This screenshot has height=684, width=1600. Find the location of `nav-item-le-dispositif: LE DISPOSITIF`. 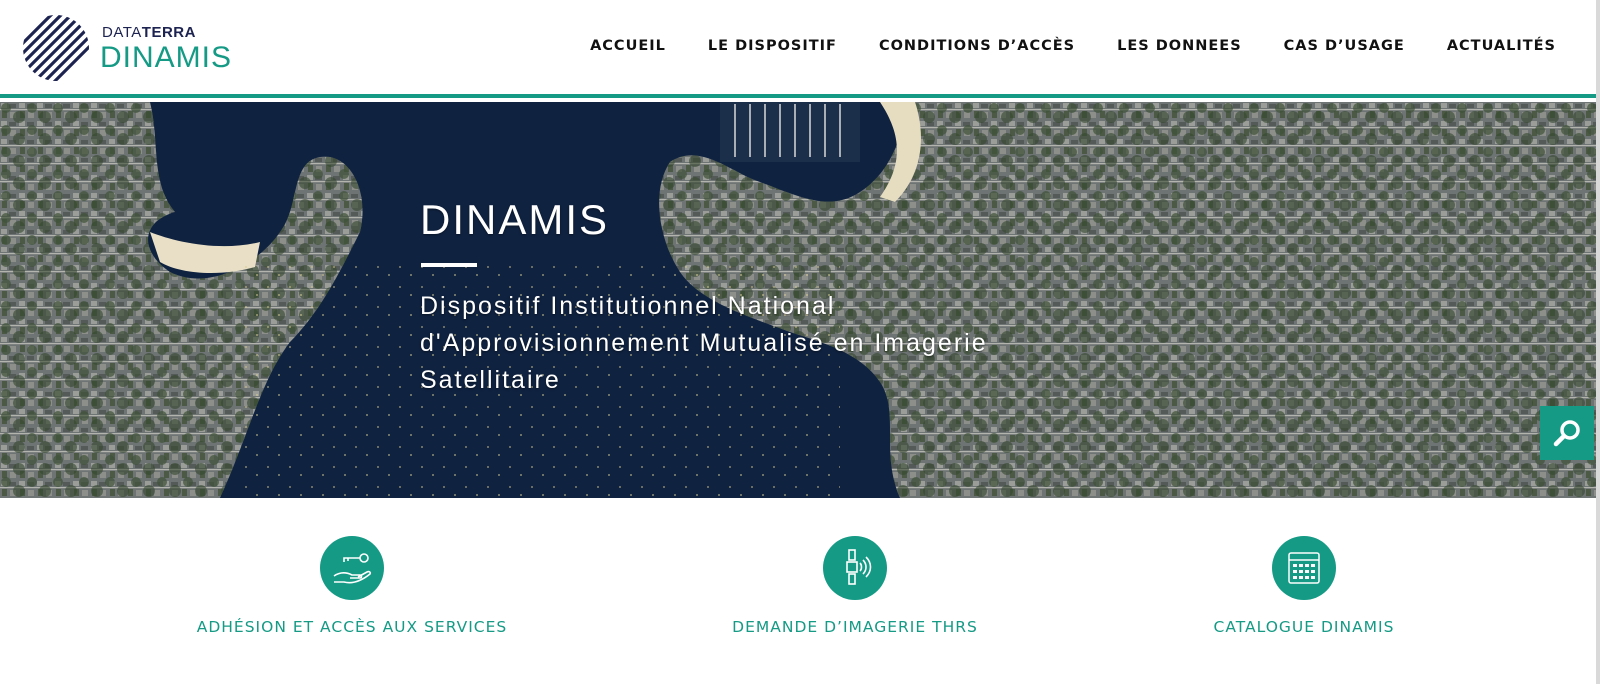

nav-item-le-dispositif: LE DISPOSITIF is located at coordinates (772, 46).